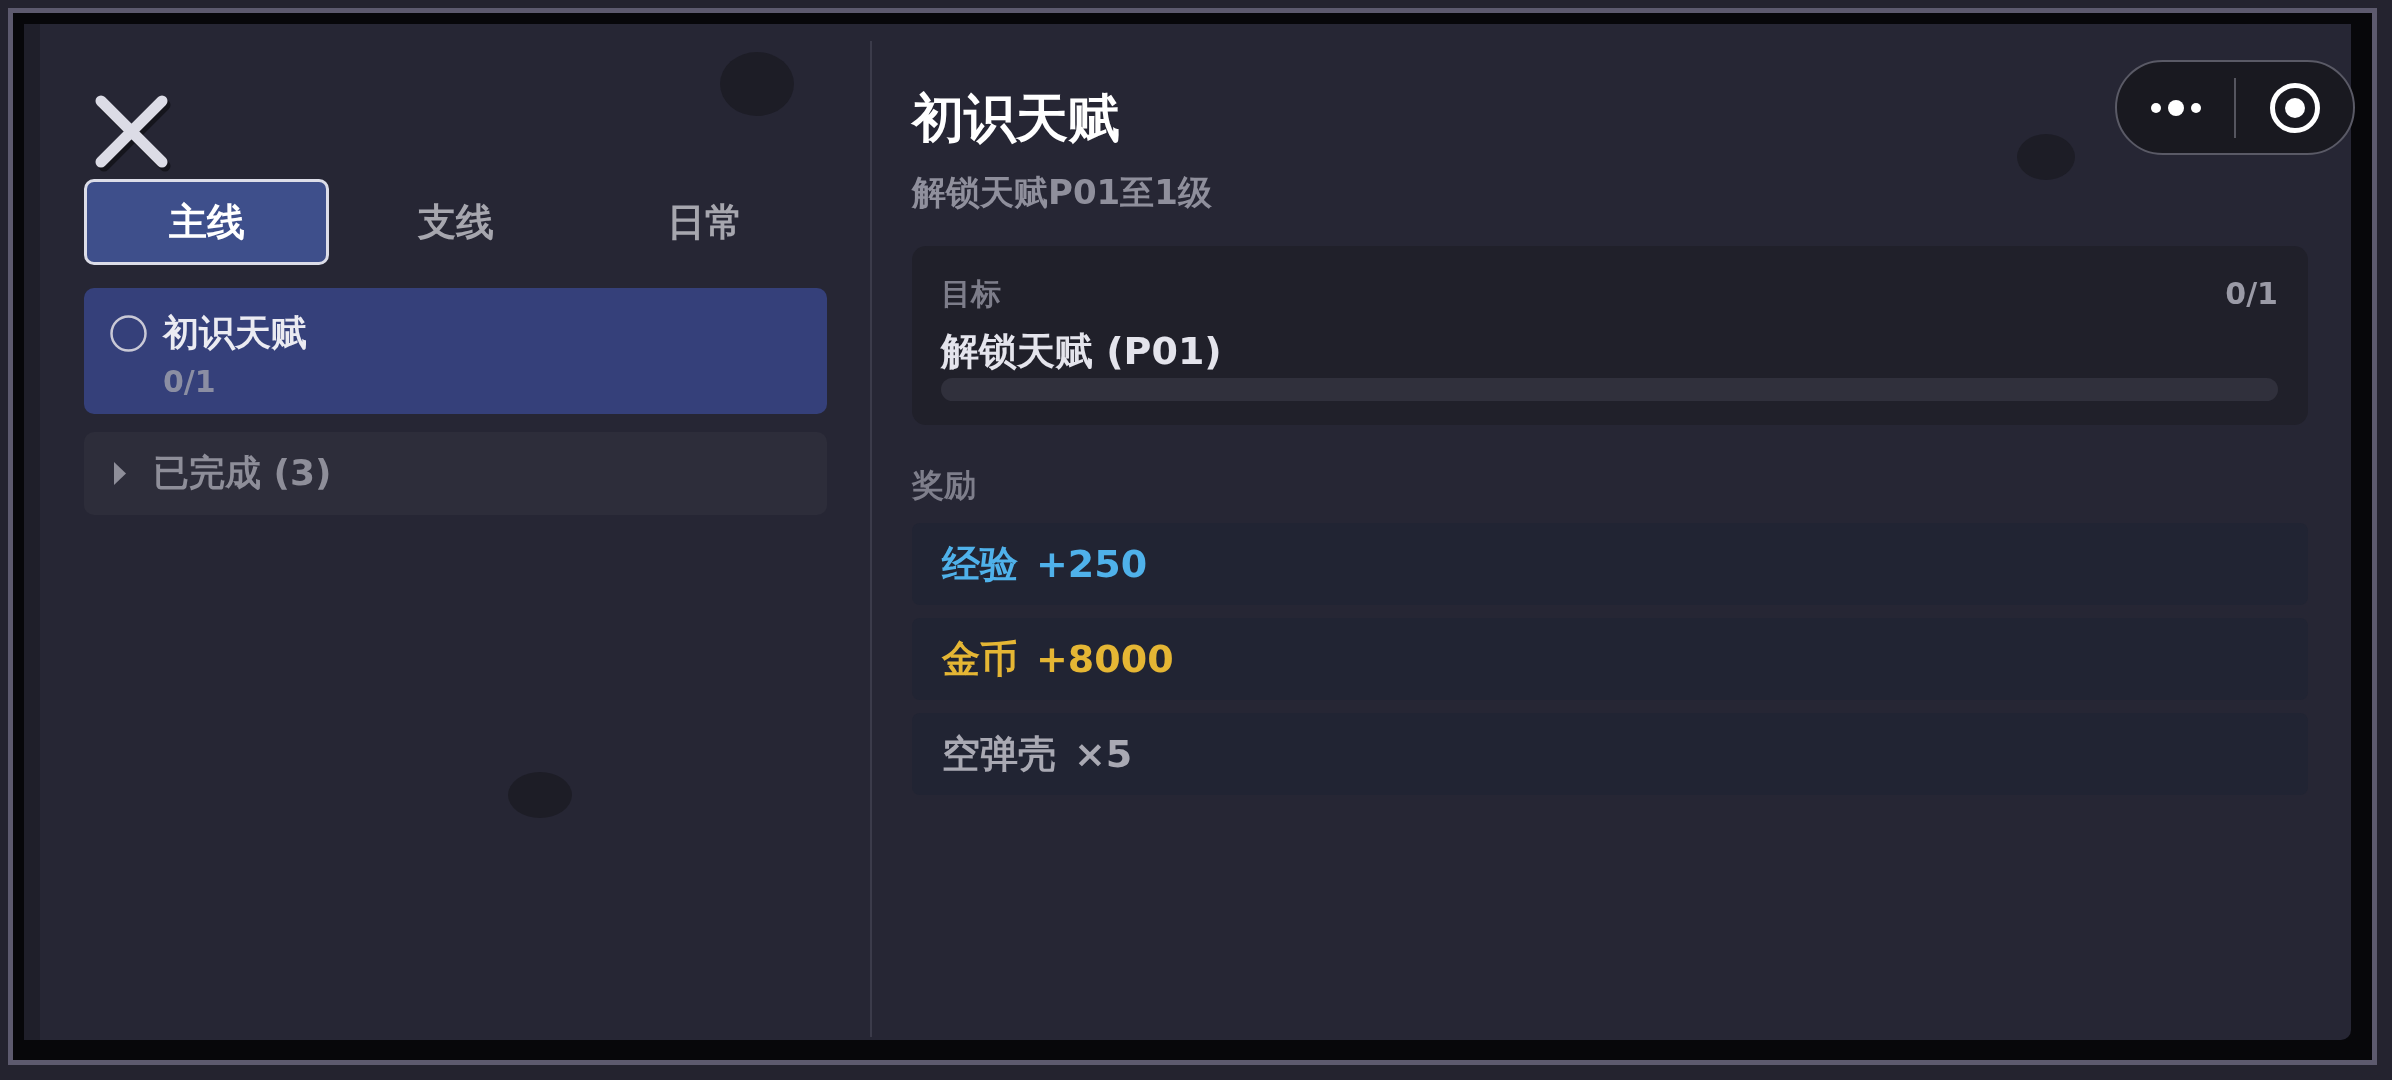 This screenshot has height=1080, width=2392. What do you see at coordinates (1062, 192) in the screenshot?
I see `quest-description: 解锁天赋P01至1级` at bounding box center [1062, 192].